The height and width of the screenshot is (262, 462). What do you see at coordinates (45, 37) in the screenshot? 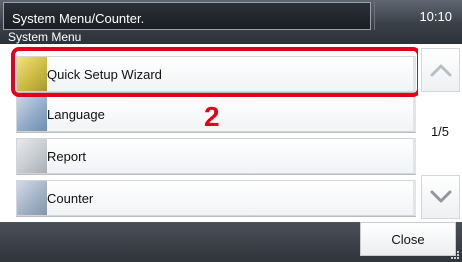
I see `breadcrumb: System Menu` at bounding box center [45, 37].